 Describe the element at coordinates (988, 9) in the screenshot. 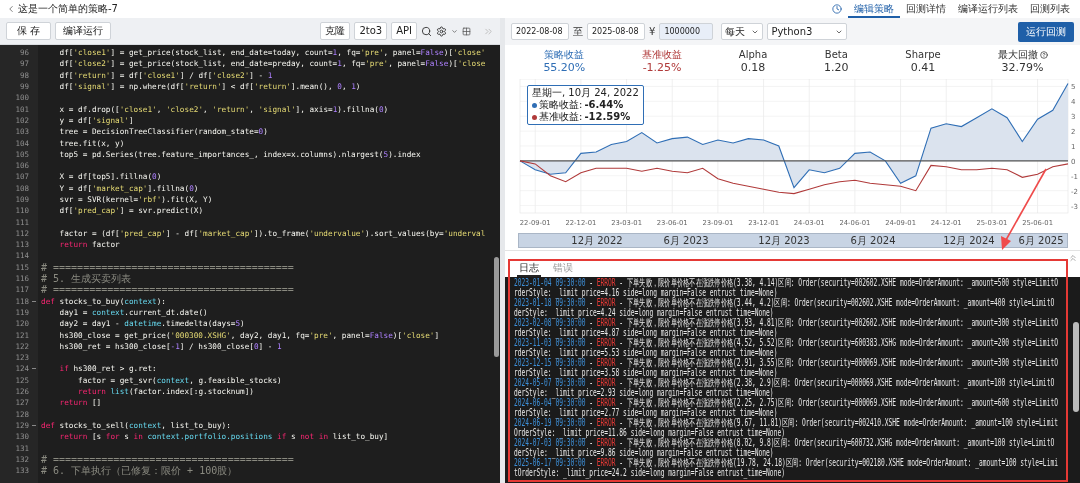

I see `header-tab: 编译运行列表` at that location.